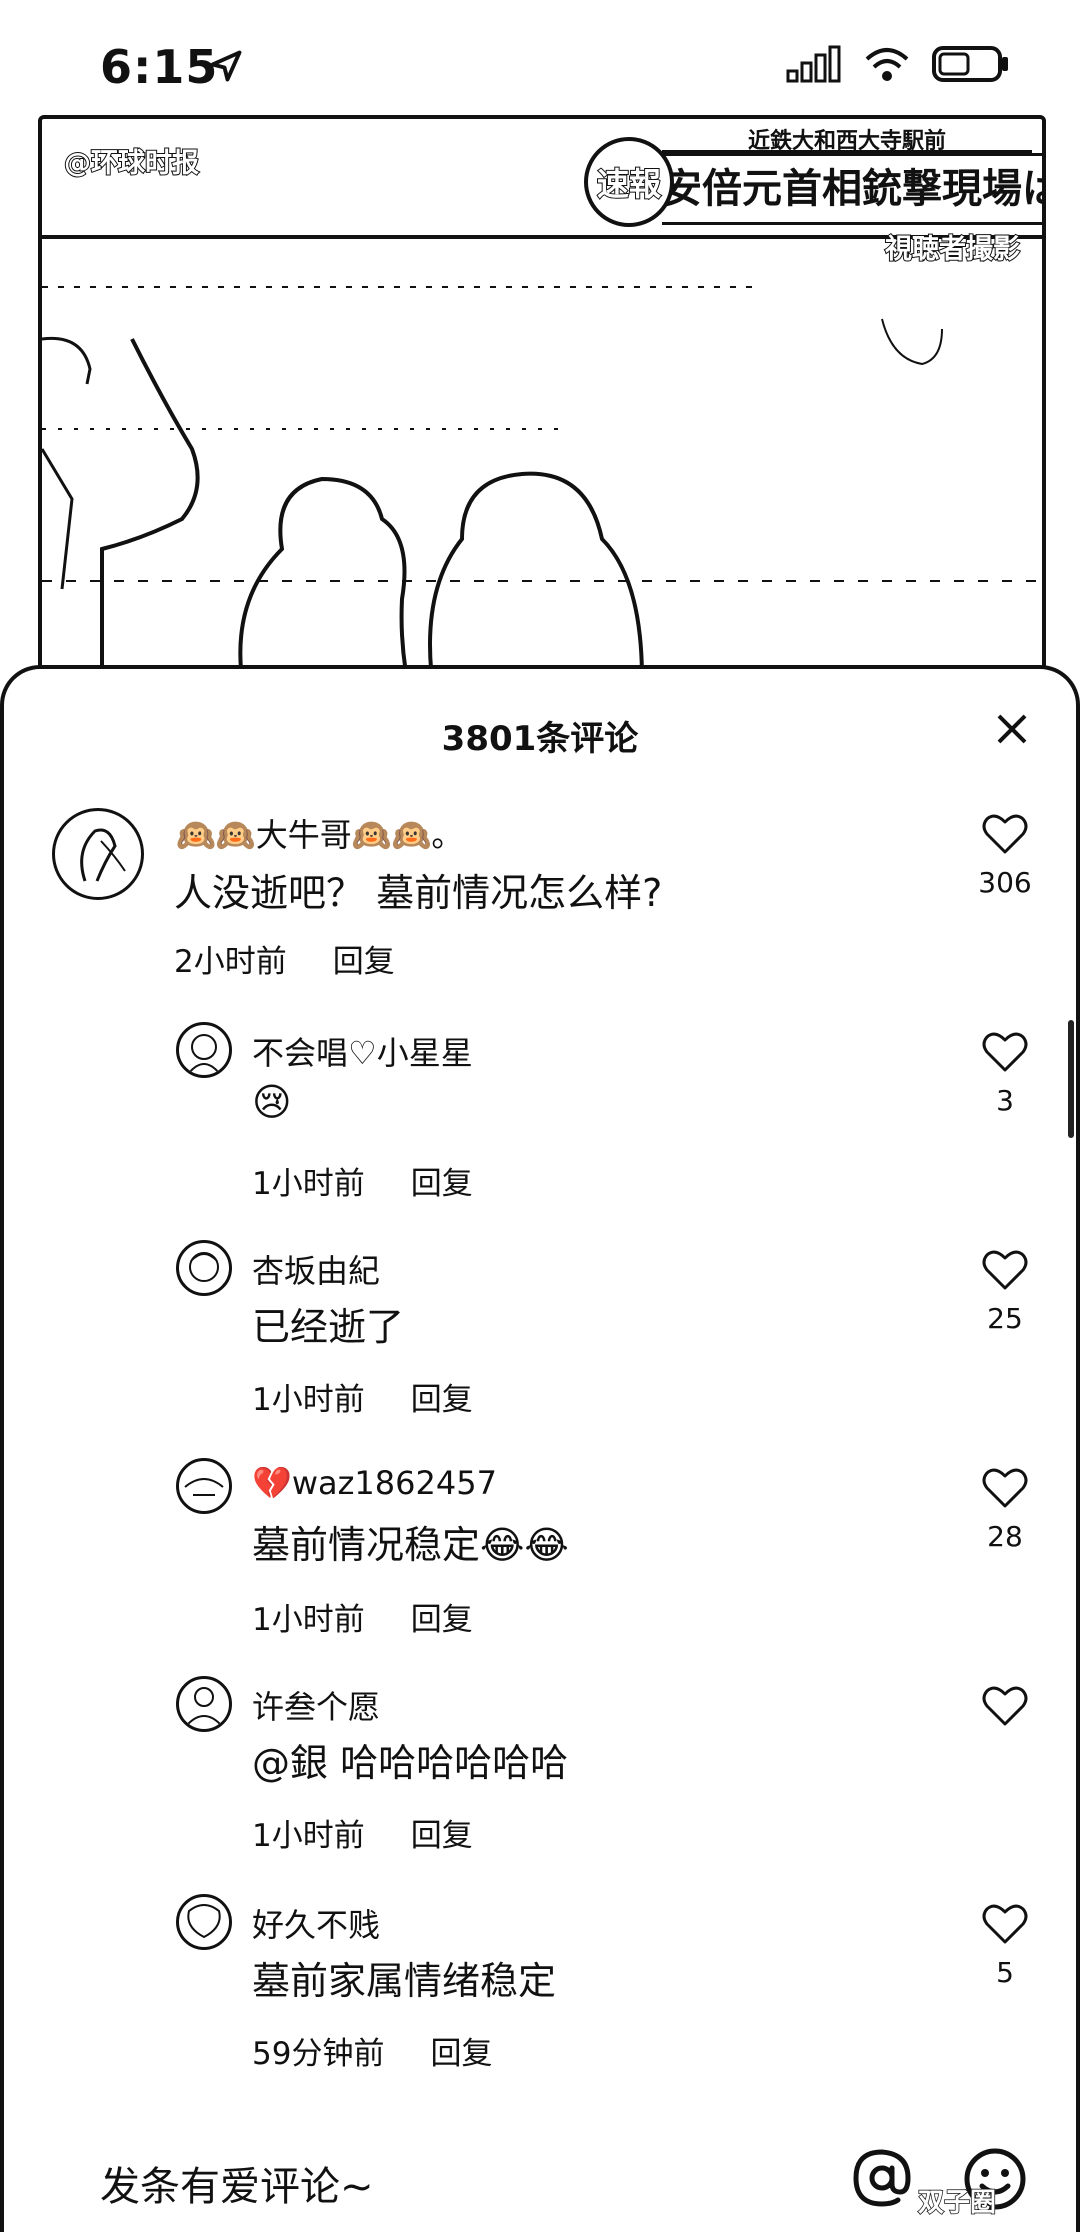  What do you see at coordinates (1005, 1945) in the screenshot?
I see `like-button: 5` at bounding box center [1005, 1945].